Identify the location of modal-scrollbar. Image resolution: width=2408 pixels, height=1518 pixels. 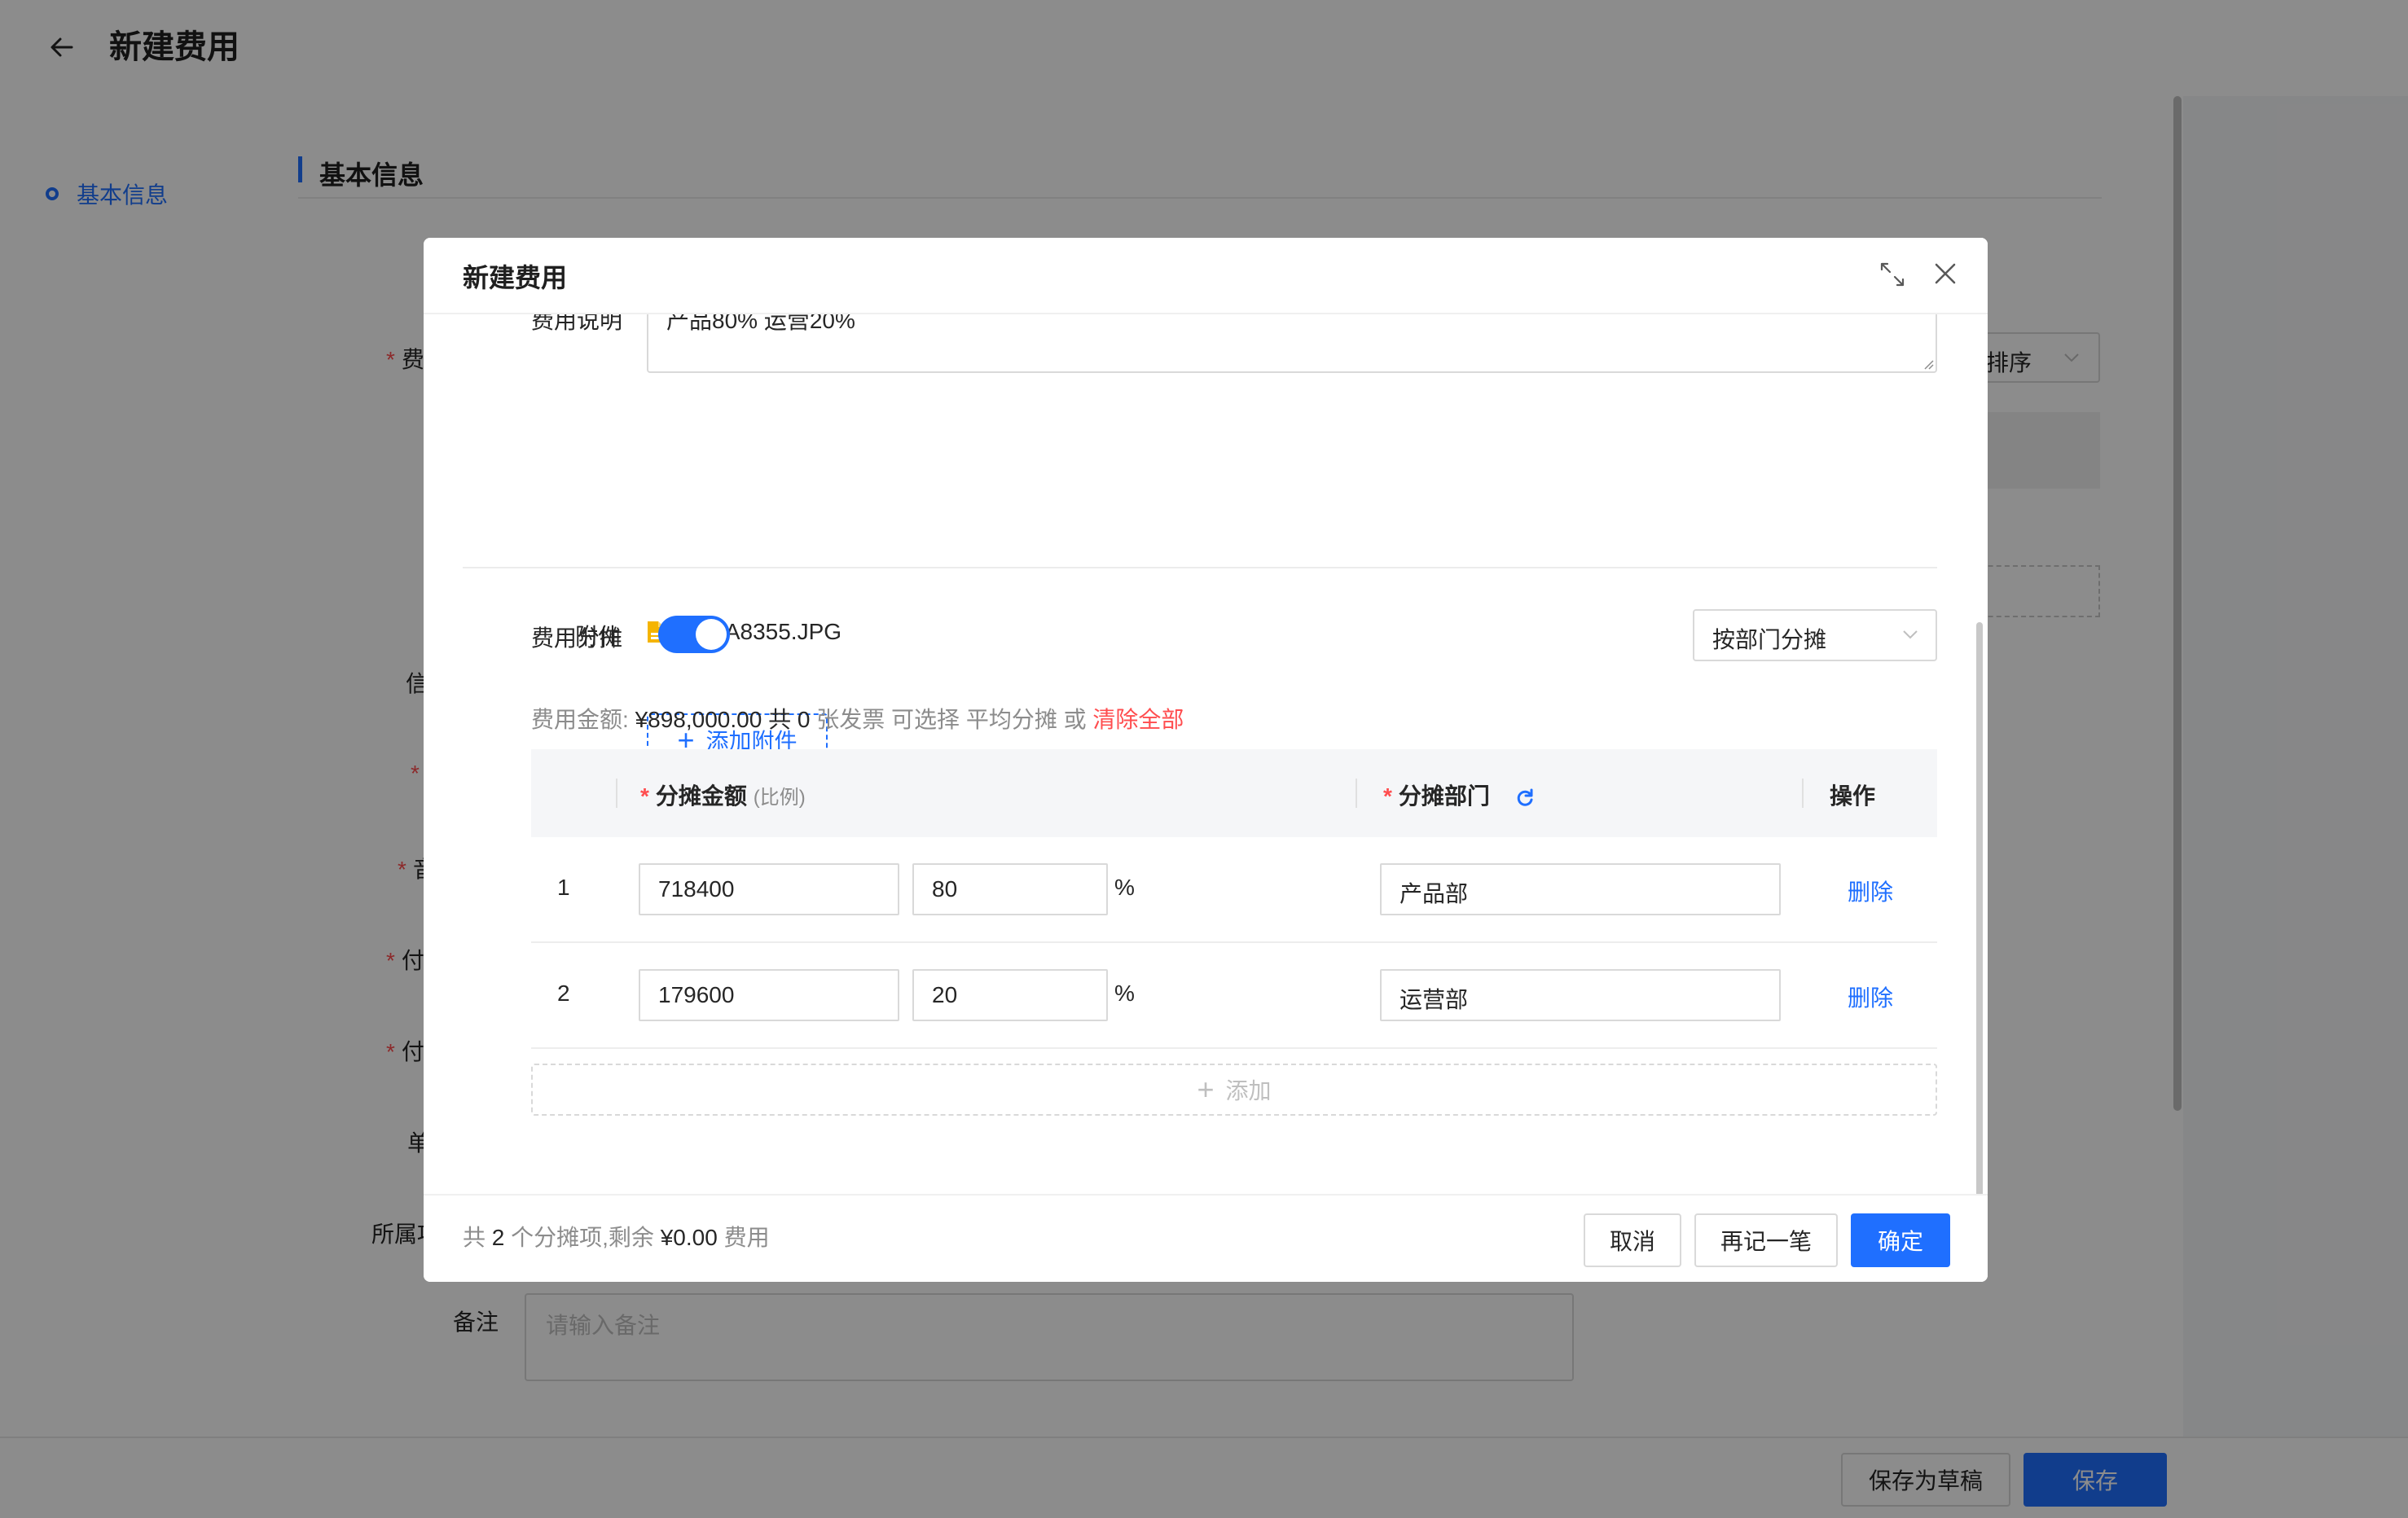
(1979, 909).